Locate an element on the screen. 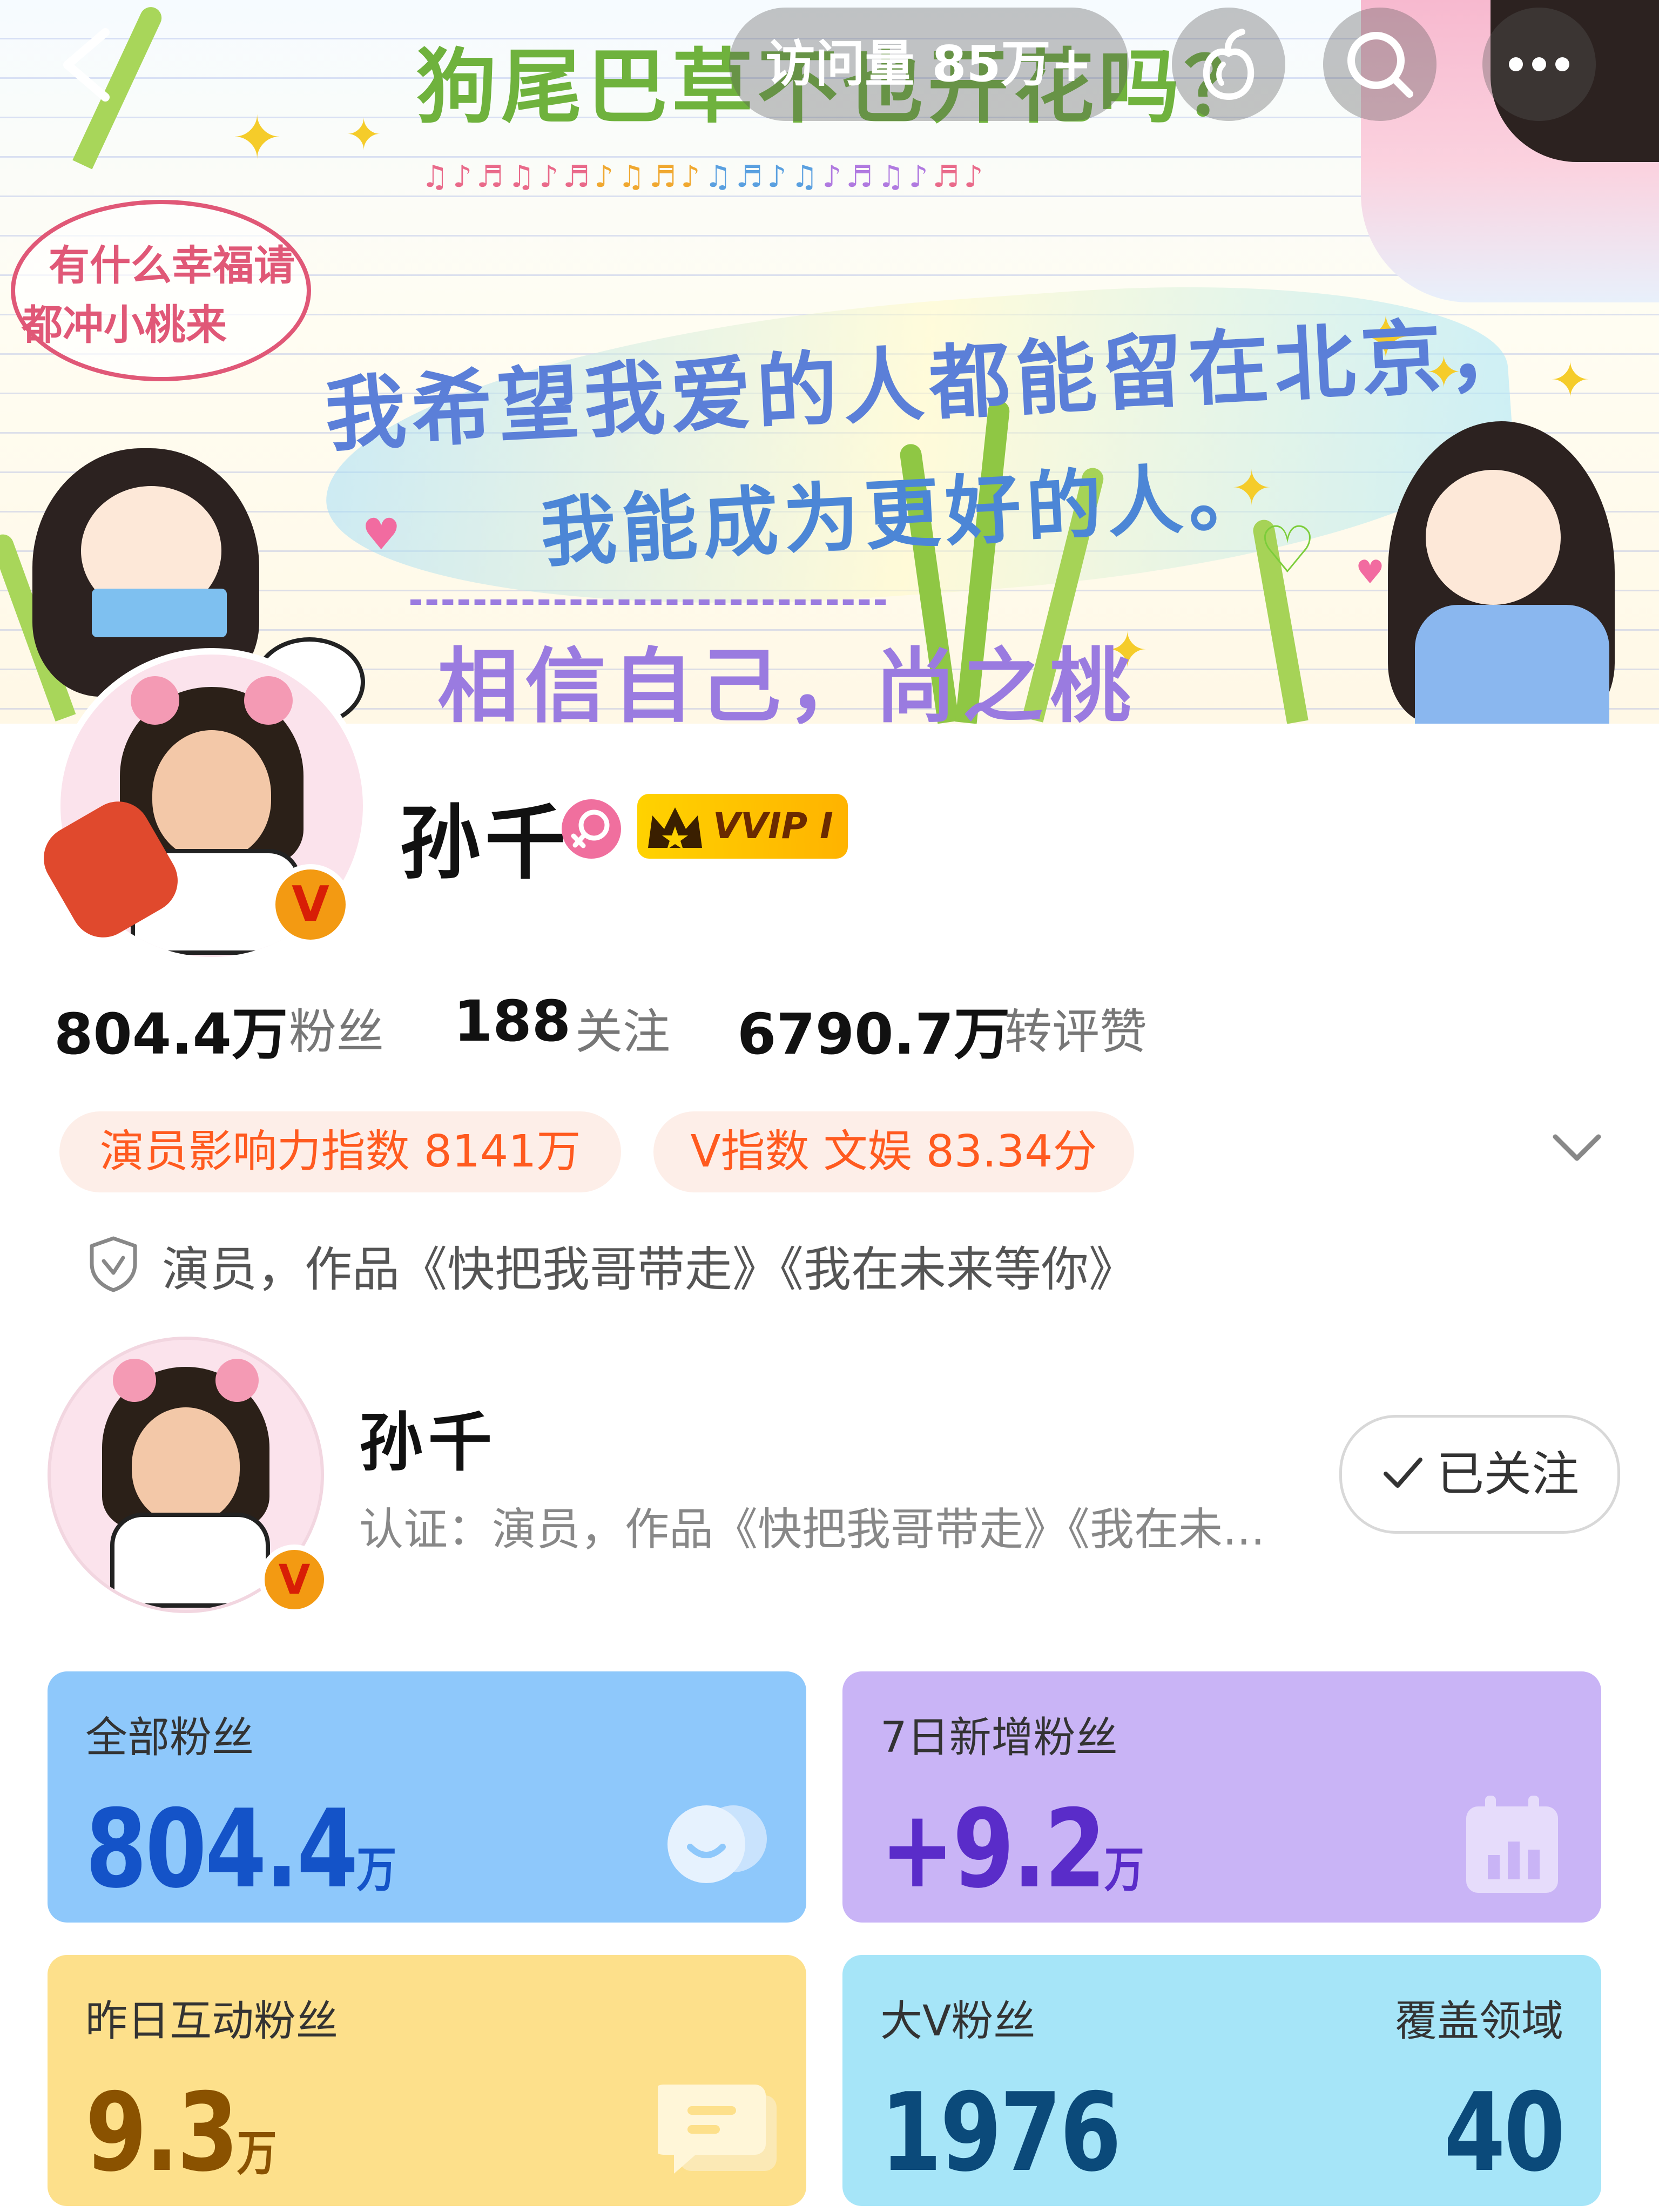 This screenshot has height=2212, width=1659. v-index-chip: V指数 文娱 83.34分 is located at coordinates (893, 1151).